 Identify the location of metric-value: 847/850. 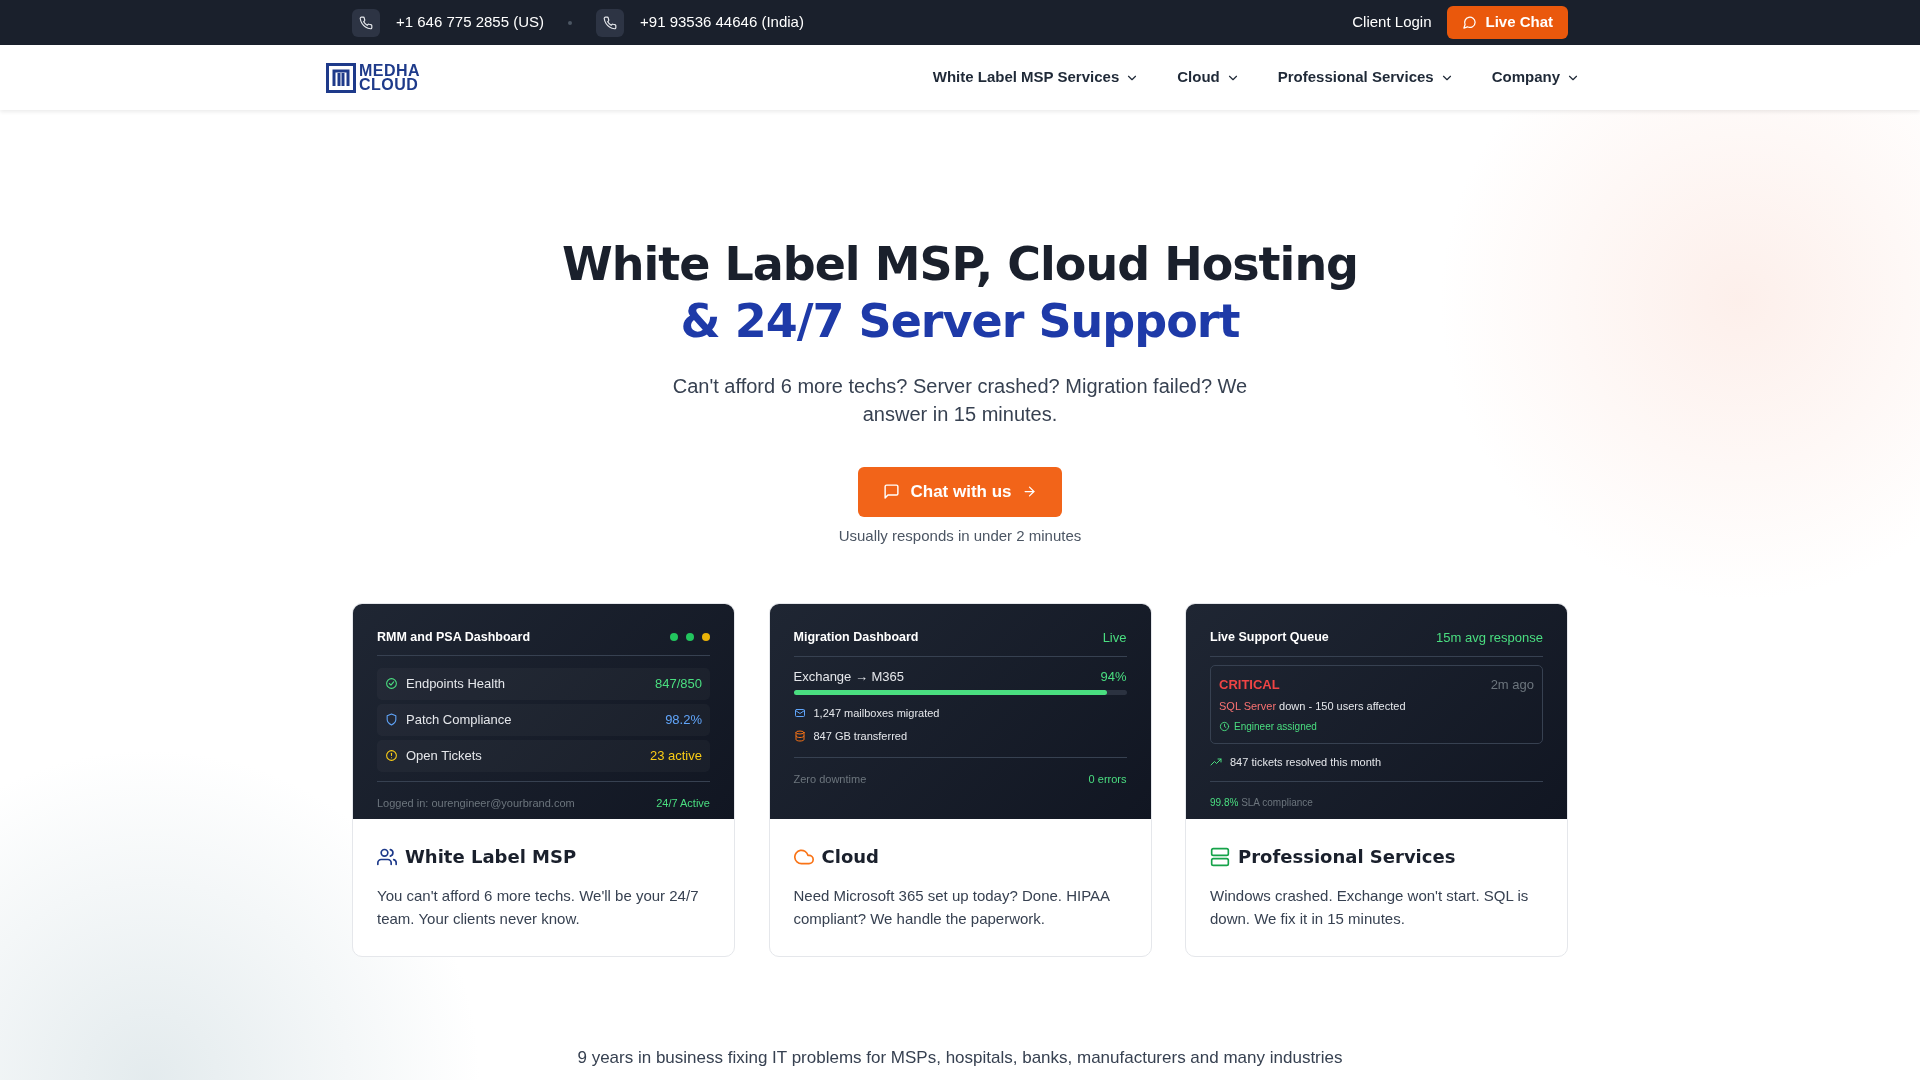
(678, 684).